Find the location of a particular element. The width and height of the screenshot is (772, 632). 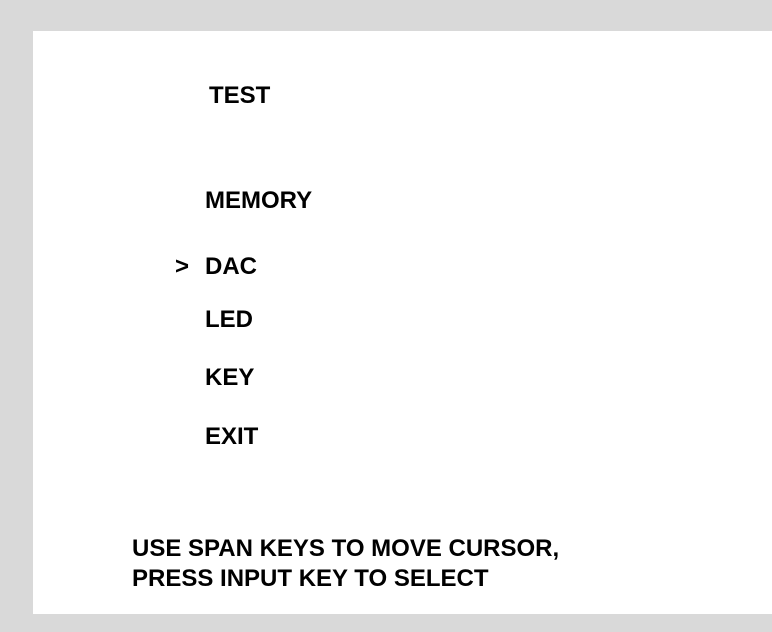

menu-item-memory: MEMORY is located at coordinates (258, 201).